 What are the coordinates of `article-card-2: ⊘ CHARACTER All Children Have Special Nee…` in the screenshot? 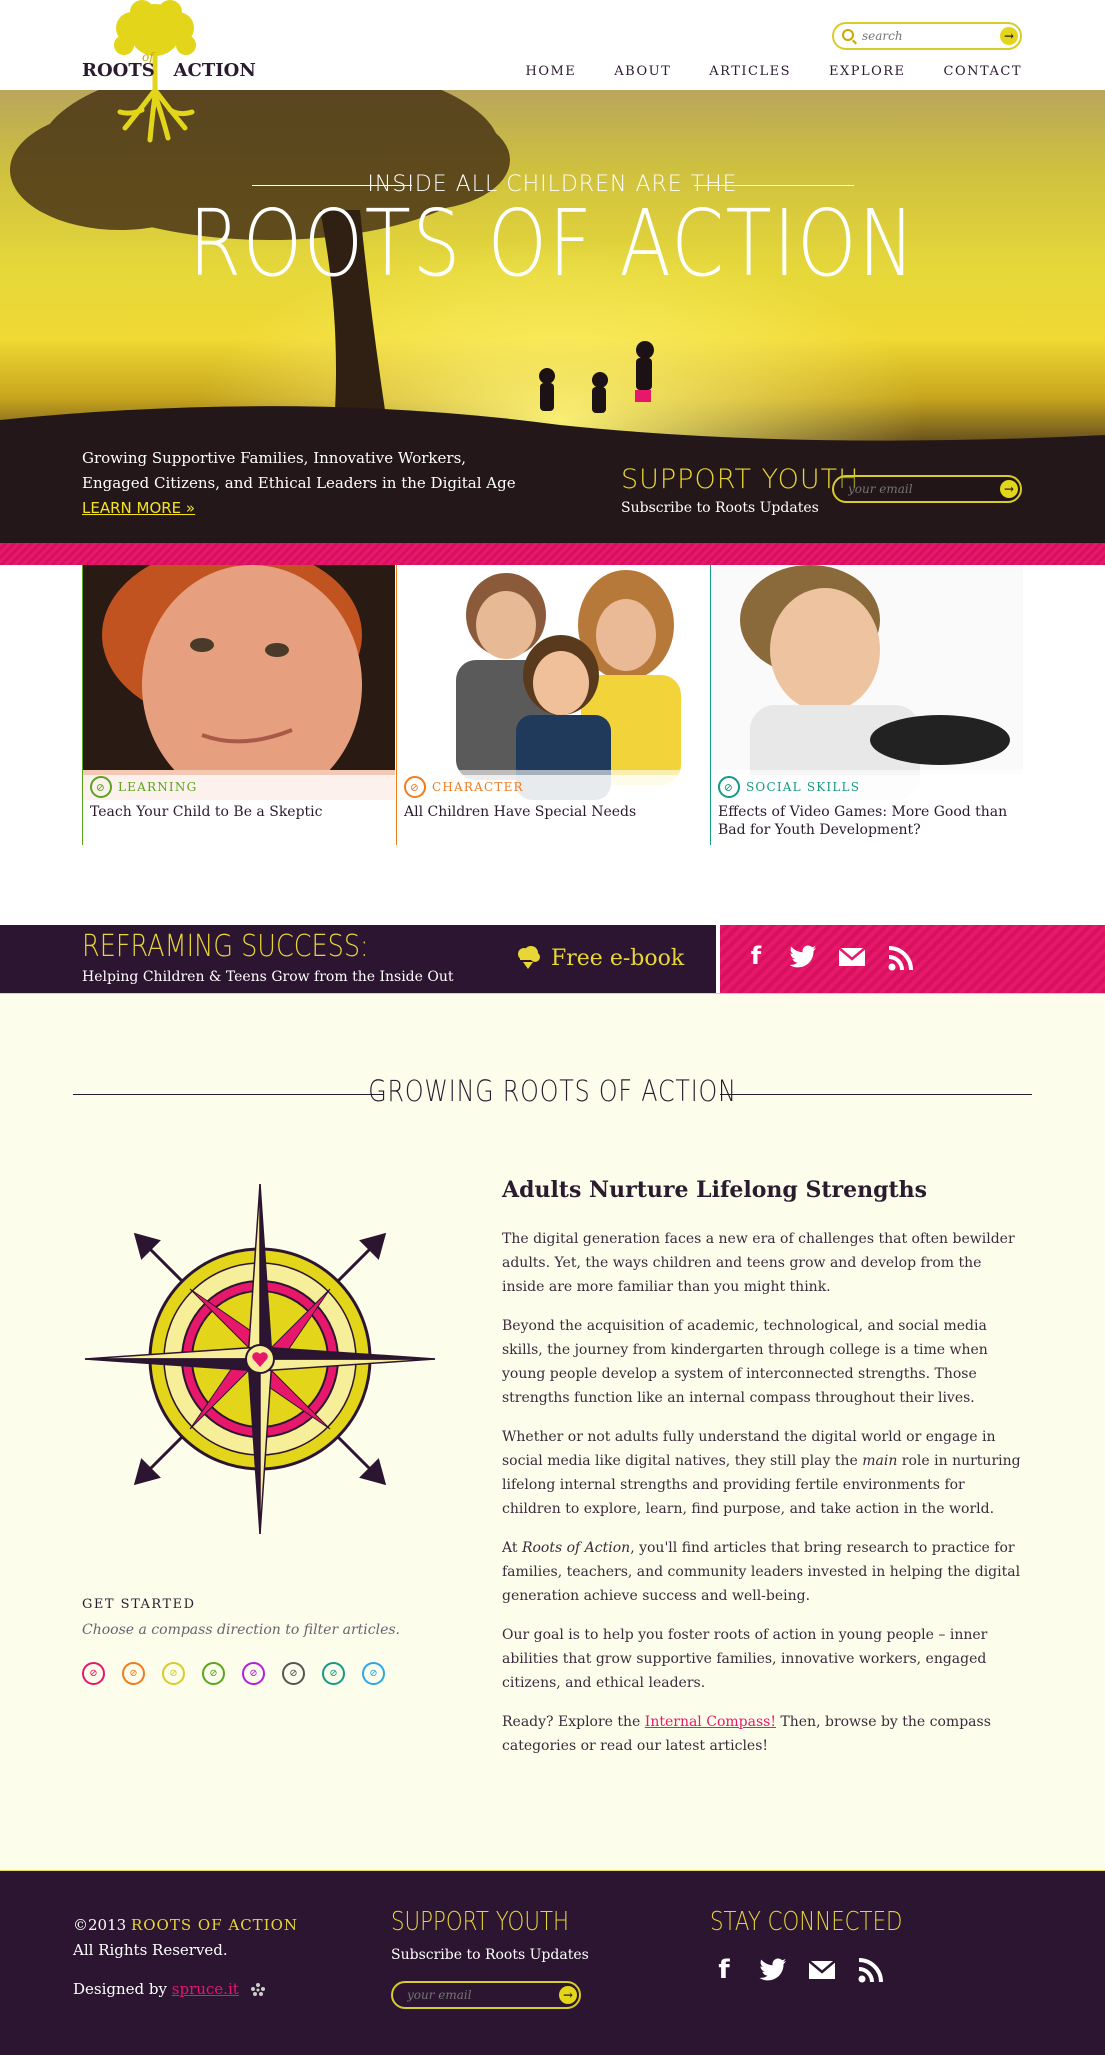 It's located at (552, 705).